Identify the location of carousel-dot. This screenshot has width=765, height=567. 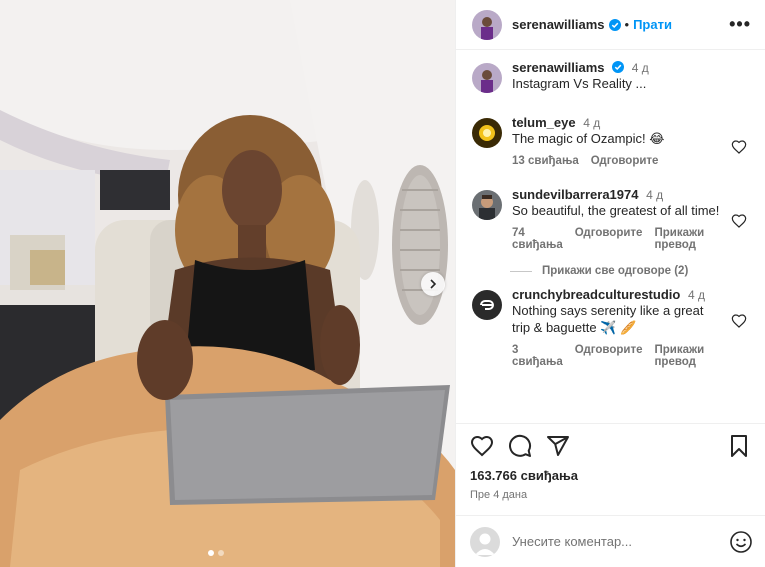
(221, 553).